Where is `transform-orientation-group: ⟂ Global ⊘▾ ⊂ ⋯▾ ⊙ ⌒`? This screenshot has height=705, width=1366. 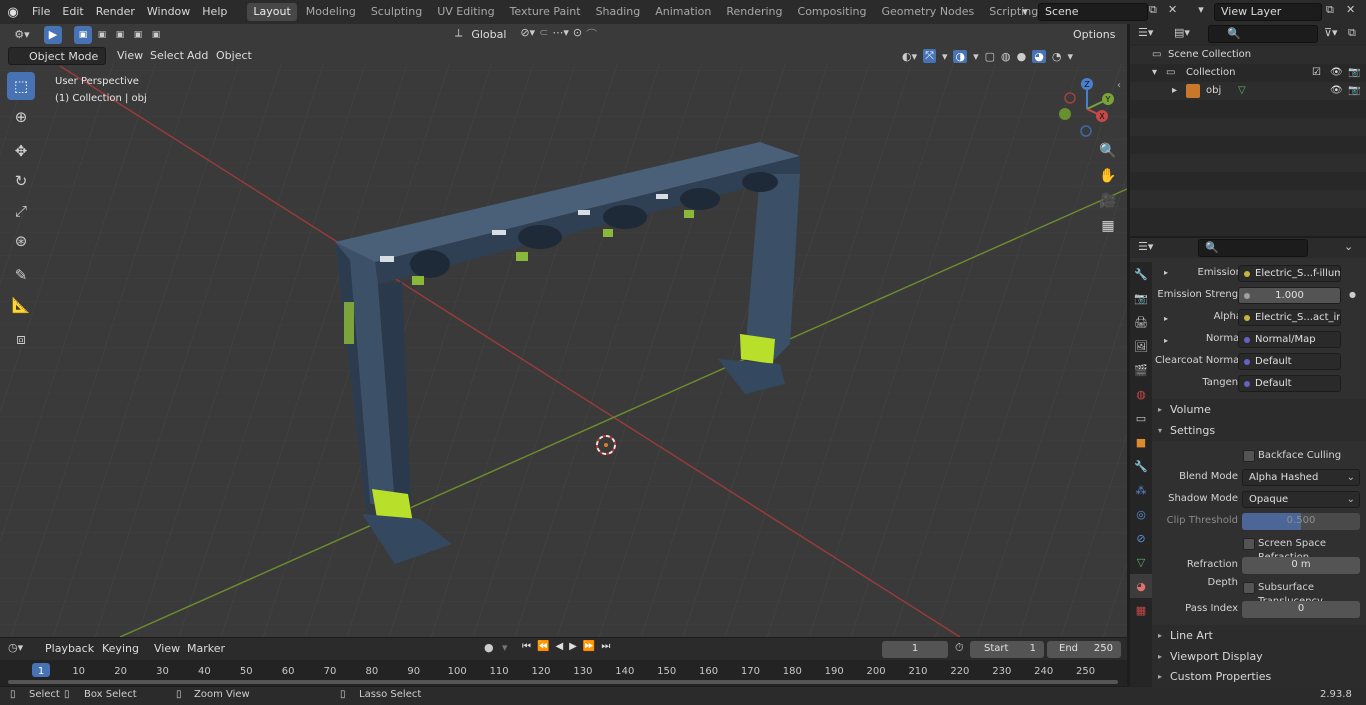
transform-orientation-group: ⟂ Global ⊘▾ ⊂ ⋯▾ ⊙ ⌒ is located at coordinates (526, 35).